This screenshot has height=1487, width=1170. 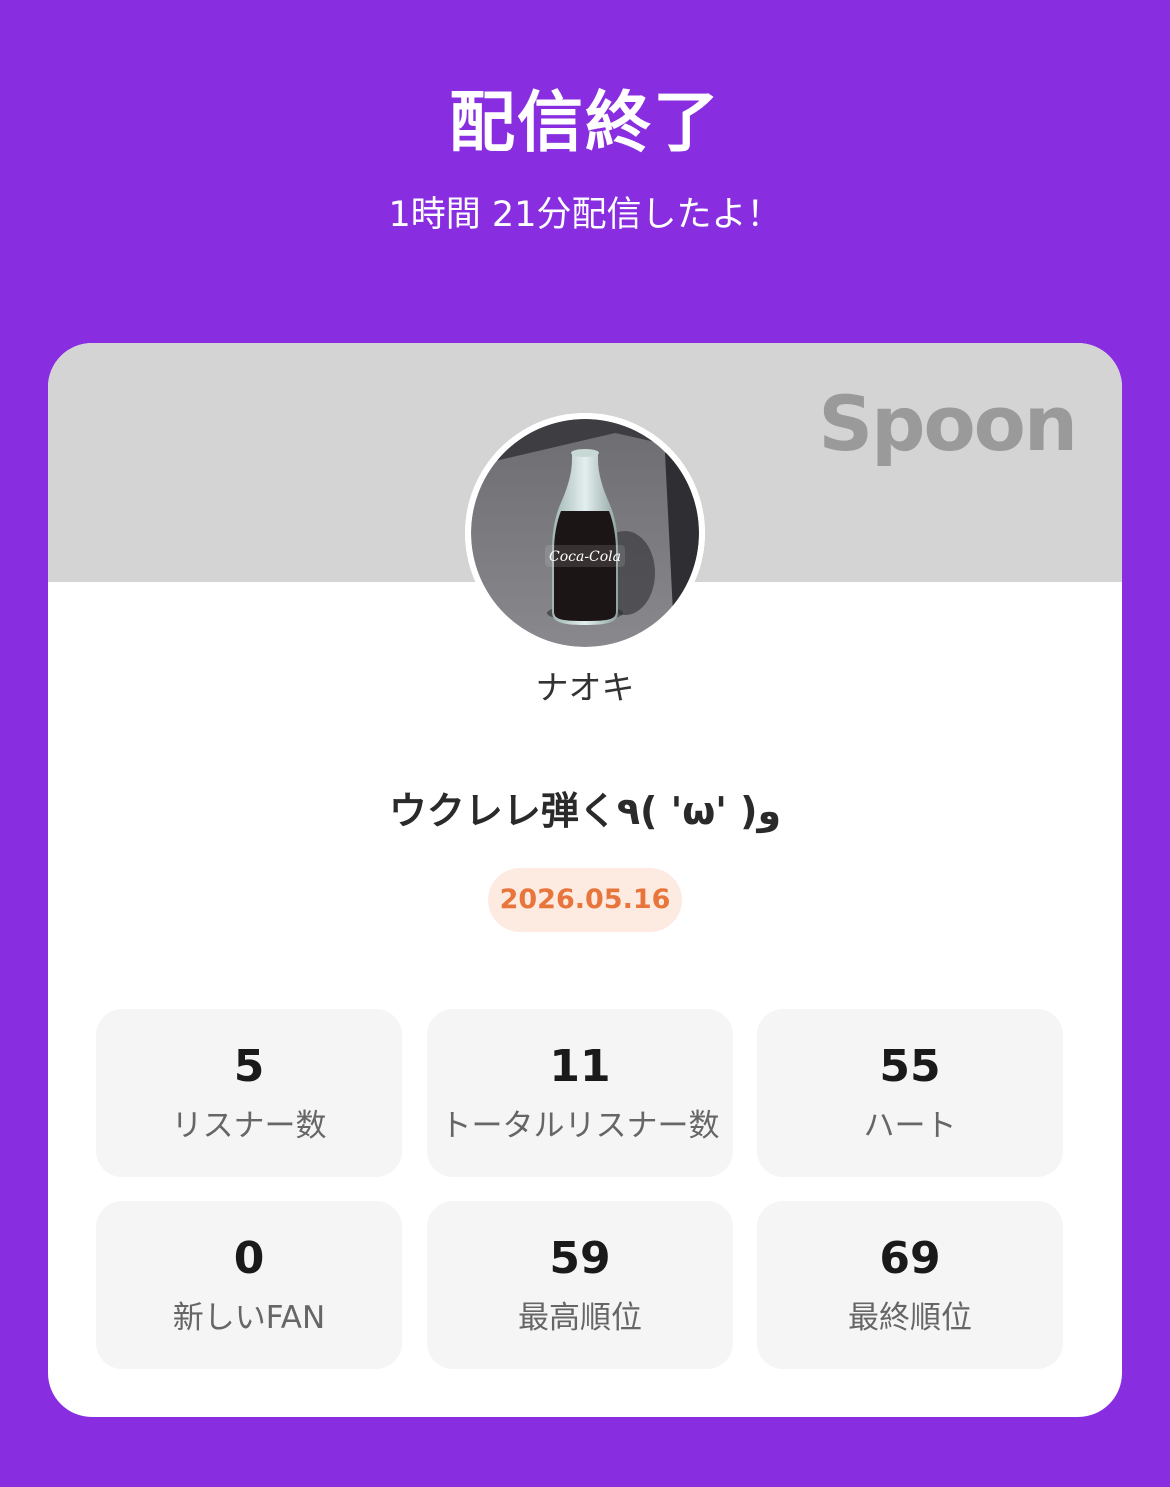 What do you see at coordinates (249, 1285) in the screenshot?
I see `stat-new-fans: 0 新しいFAN` at bounding box center [249, 1285].